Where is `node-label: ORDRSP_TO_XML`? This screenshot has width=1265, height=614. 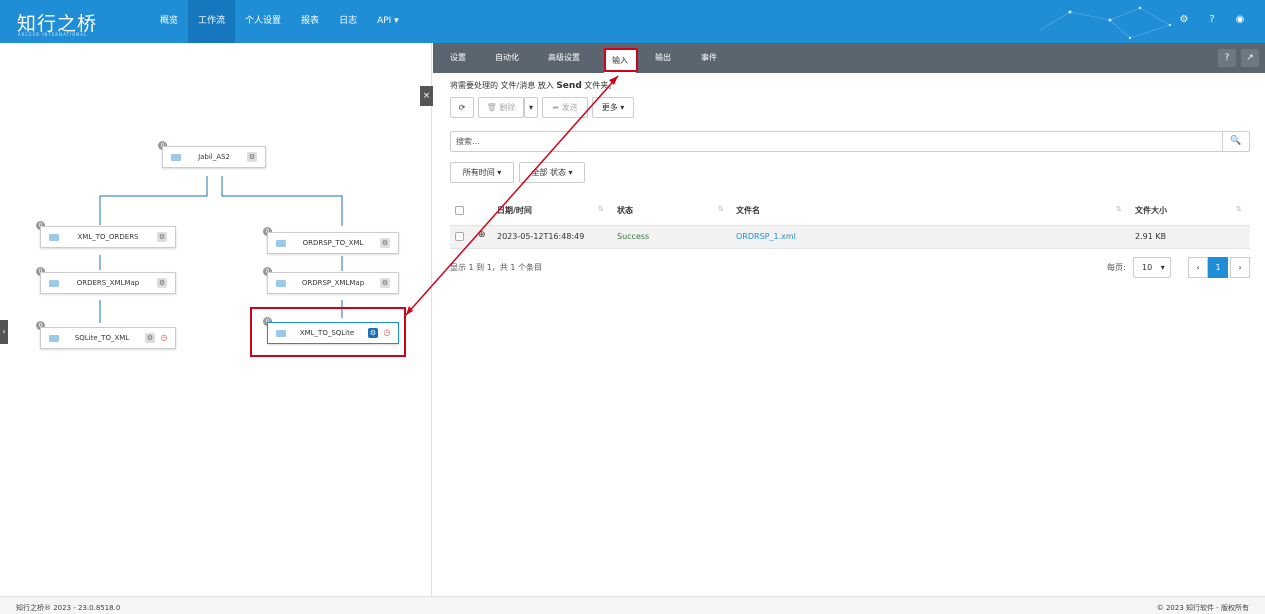
node-label: ORDRSP_TO_XML is located at coordinates (333, 243).